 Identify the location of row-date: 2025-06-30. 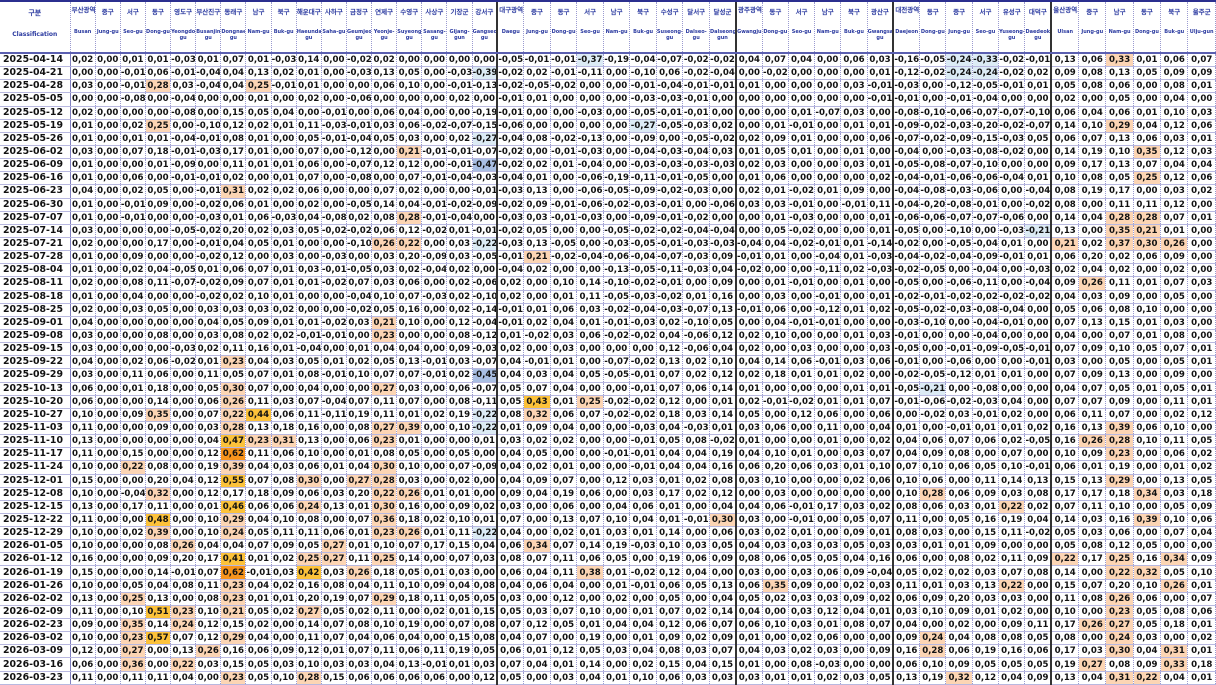
(35, 205).